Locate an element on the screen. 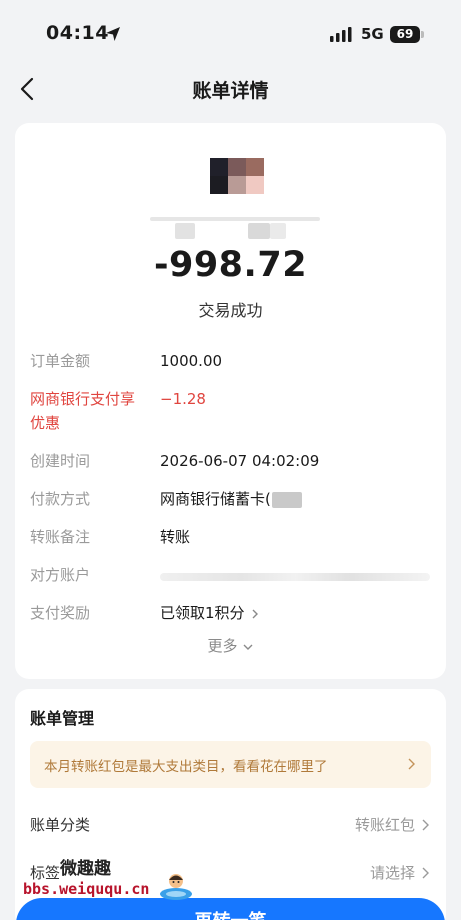 This screenshot has height=920, width=461. status-bar: 04:14 5G 69 is located at coordinates (230, 33).